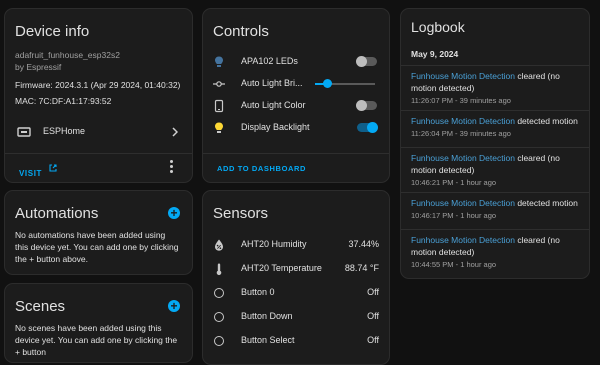  What do you see at coordinates (98, 132) in the screenshot?
I see `integration-row: ESPHome` at bounding box center [98, 132].